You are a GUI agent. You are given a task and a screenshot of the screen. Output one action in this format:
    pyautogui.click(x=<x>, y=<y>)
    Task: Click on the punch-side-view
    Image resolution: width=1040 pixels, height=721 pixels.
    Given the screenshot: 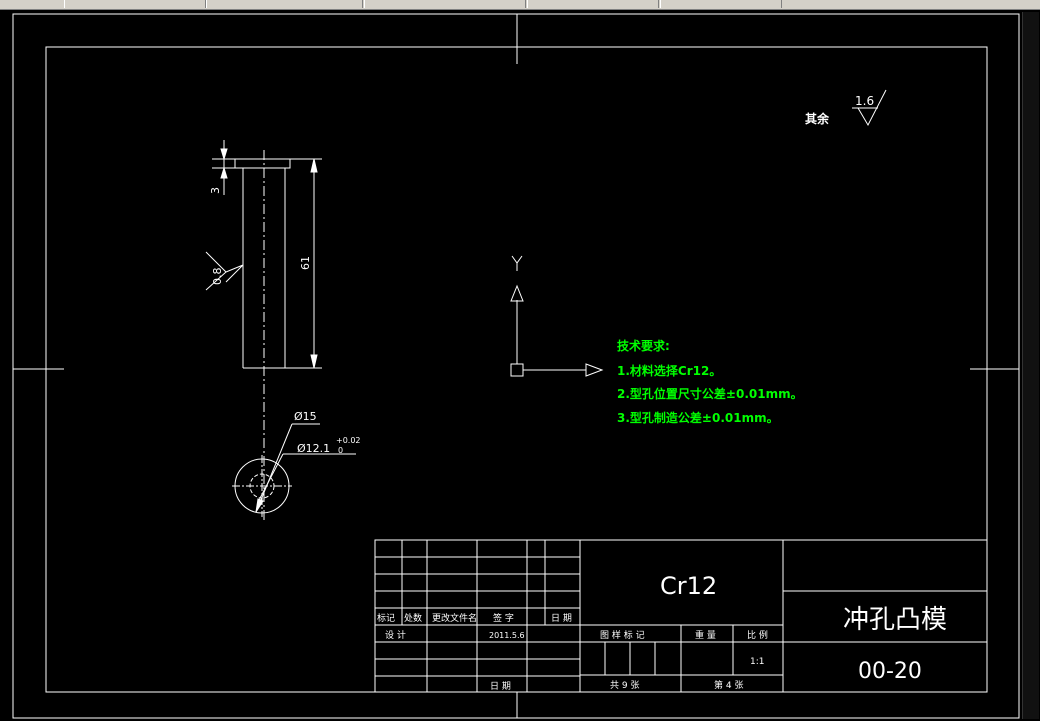 What is the action you would take?
    pyautogui.click(x=263, y=330)
    